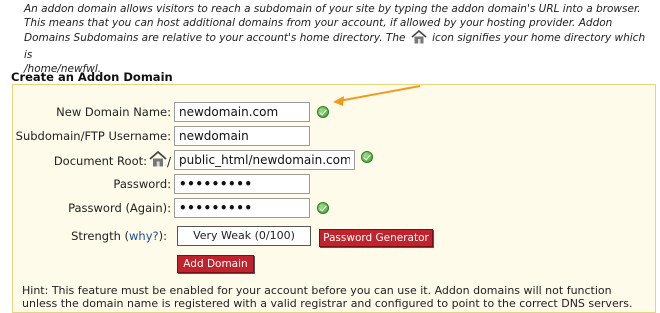  What do you see at coordinates (162, 236) in the screenshot?
I see `strength-label-close: ):` at bounding box center [162, 236].